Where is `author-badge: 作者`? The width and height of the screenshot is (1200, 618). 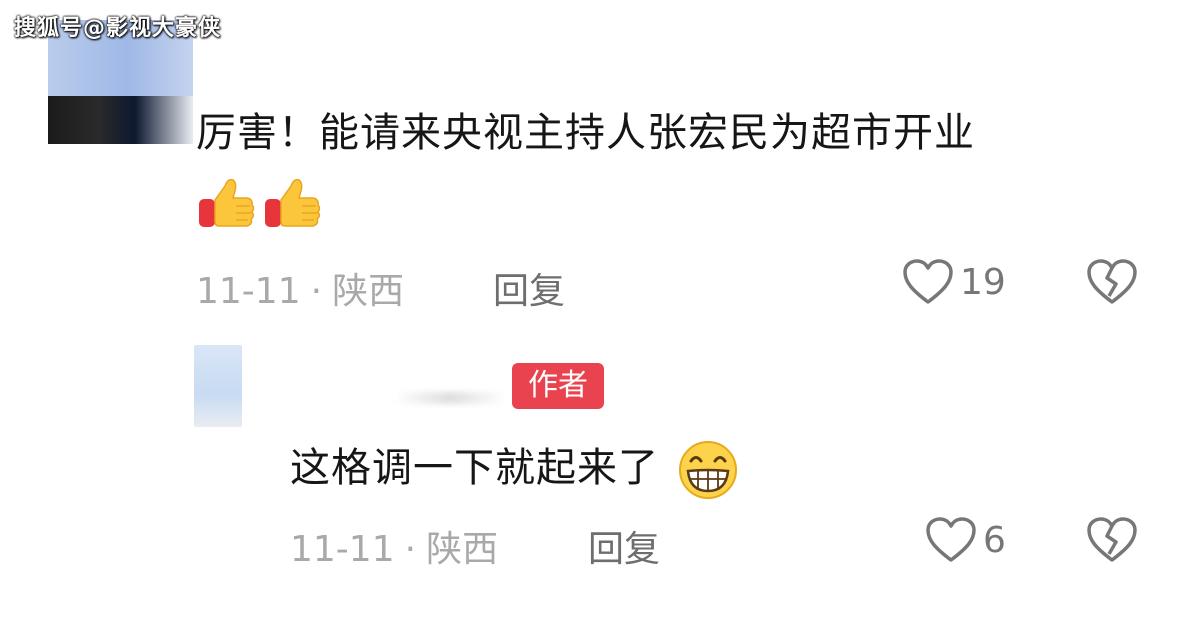
author-badge: 作者 is located at coordinates (558, 386).